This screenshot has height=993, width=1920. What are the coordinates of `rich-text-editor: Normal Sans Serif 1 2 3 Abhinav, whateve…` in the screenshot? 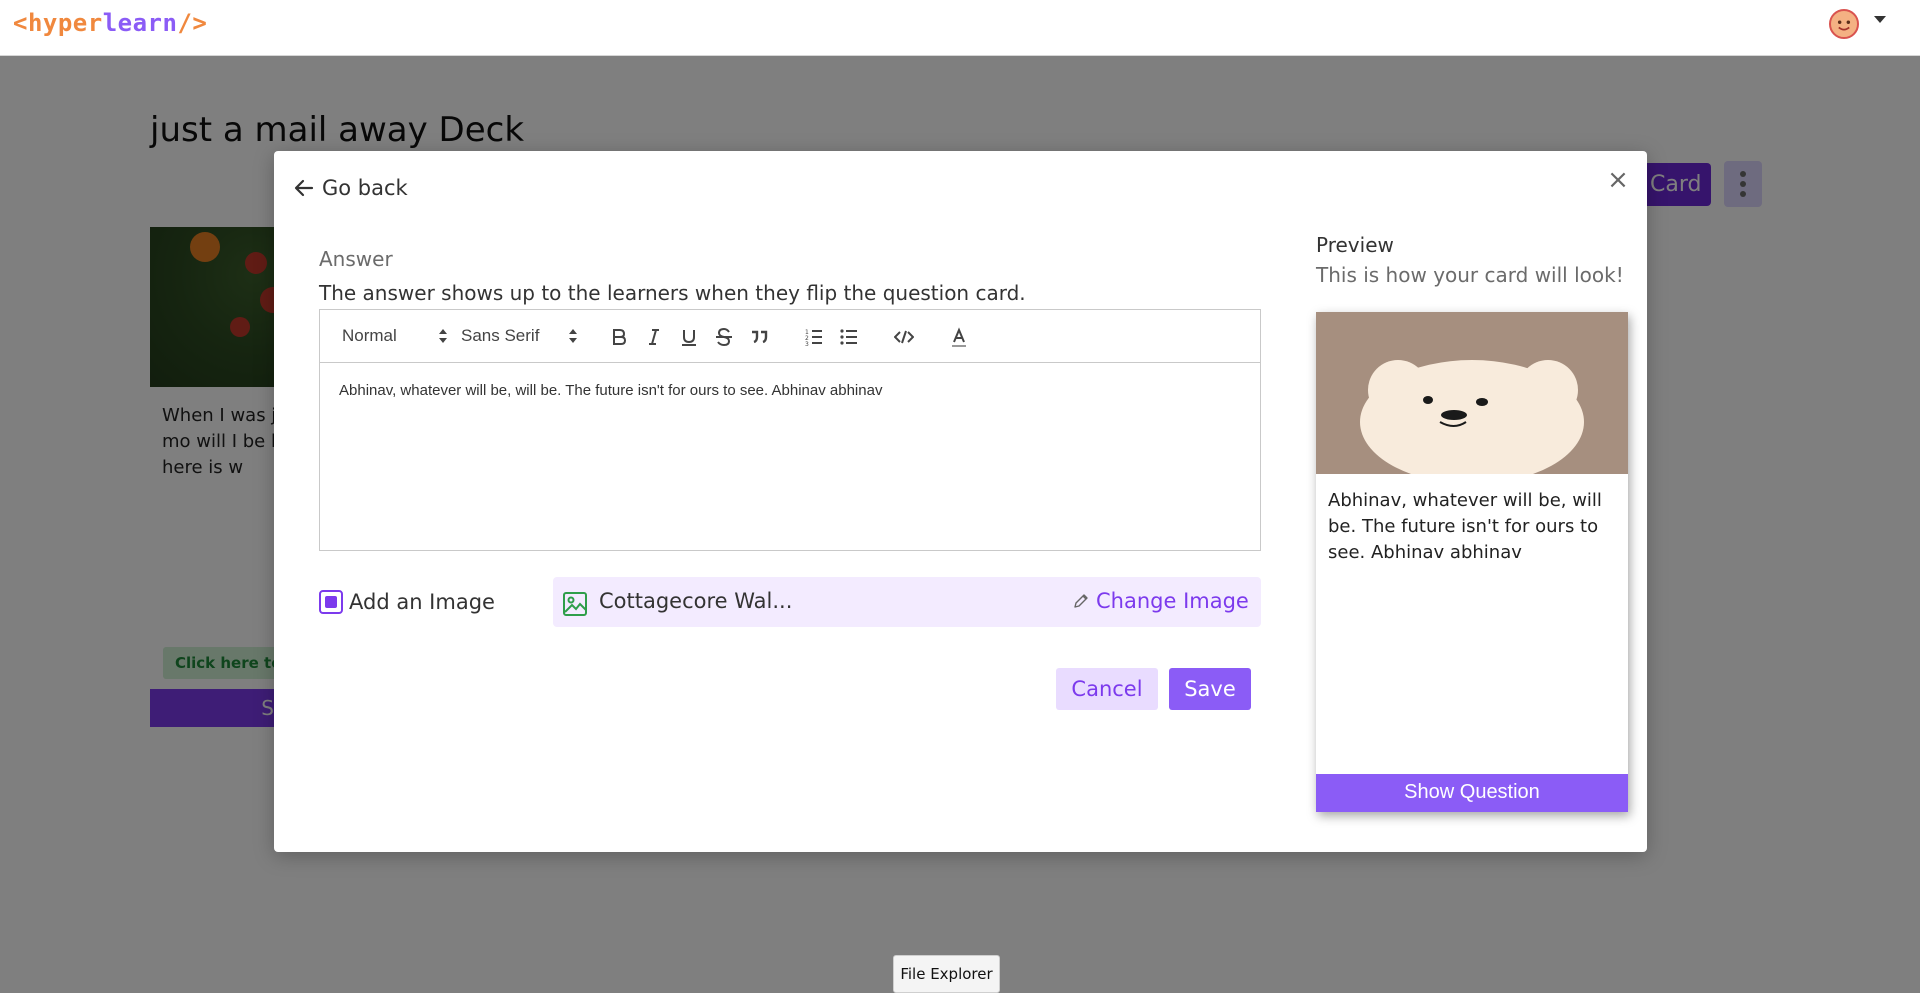 It's located at (790, 430).